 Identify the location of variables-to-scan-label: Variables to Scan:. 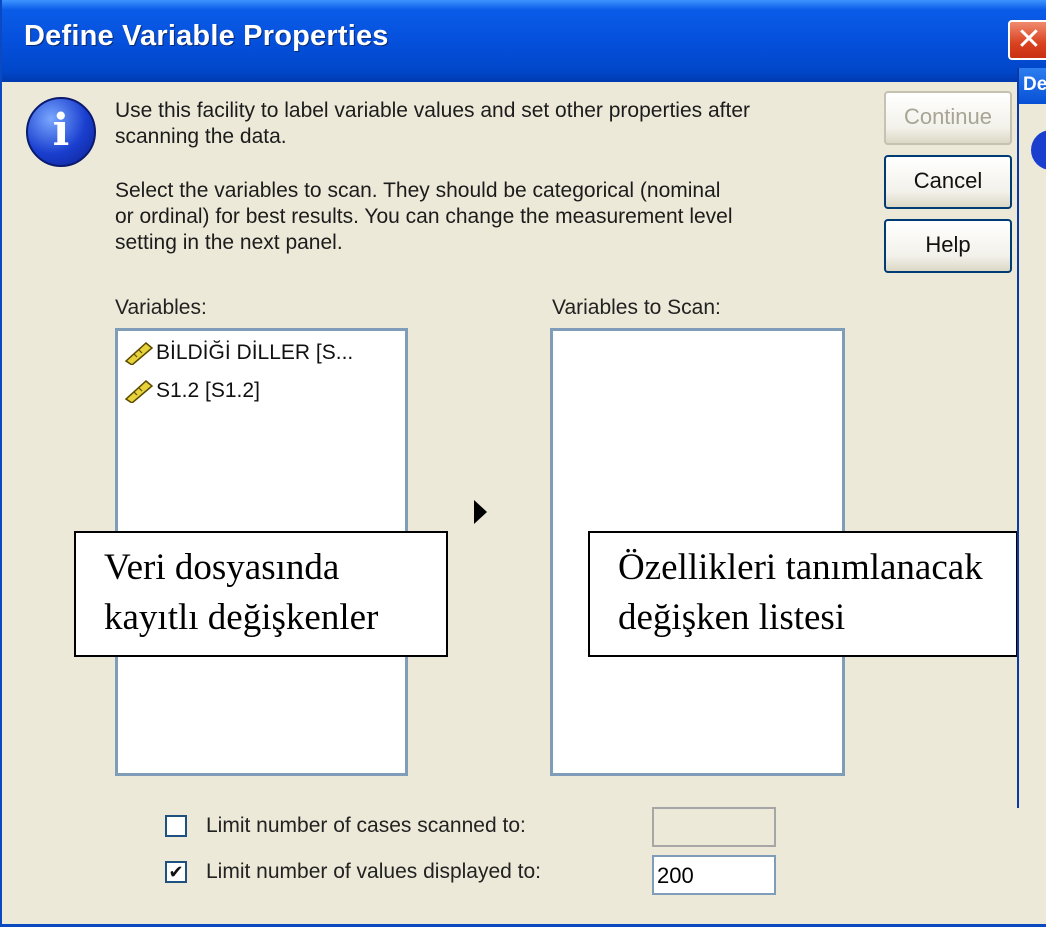
(636, 307).